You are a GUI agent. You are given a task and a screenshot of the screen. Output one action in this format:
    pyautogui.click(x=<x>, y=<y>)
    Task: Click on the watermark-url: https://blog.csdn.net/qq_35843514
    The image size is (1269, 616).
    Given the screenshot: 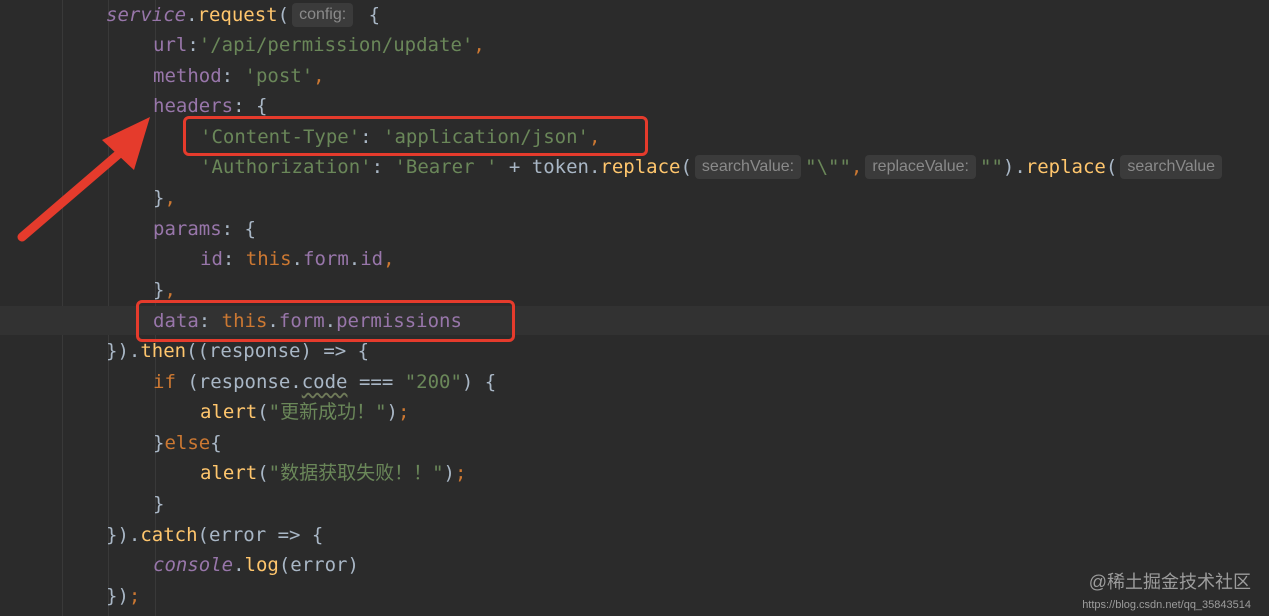 What is the action you would take?
    pyautogui.click(x=1166, y=605)
    